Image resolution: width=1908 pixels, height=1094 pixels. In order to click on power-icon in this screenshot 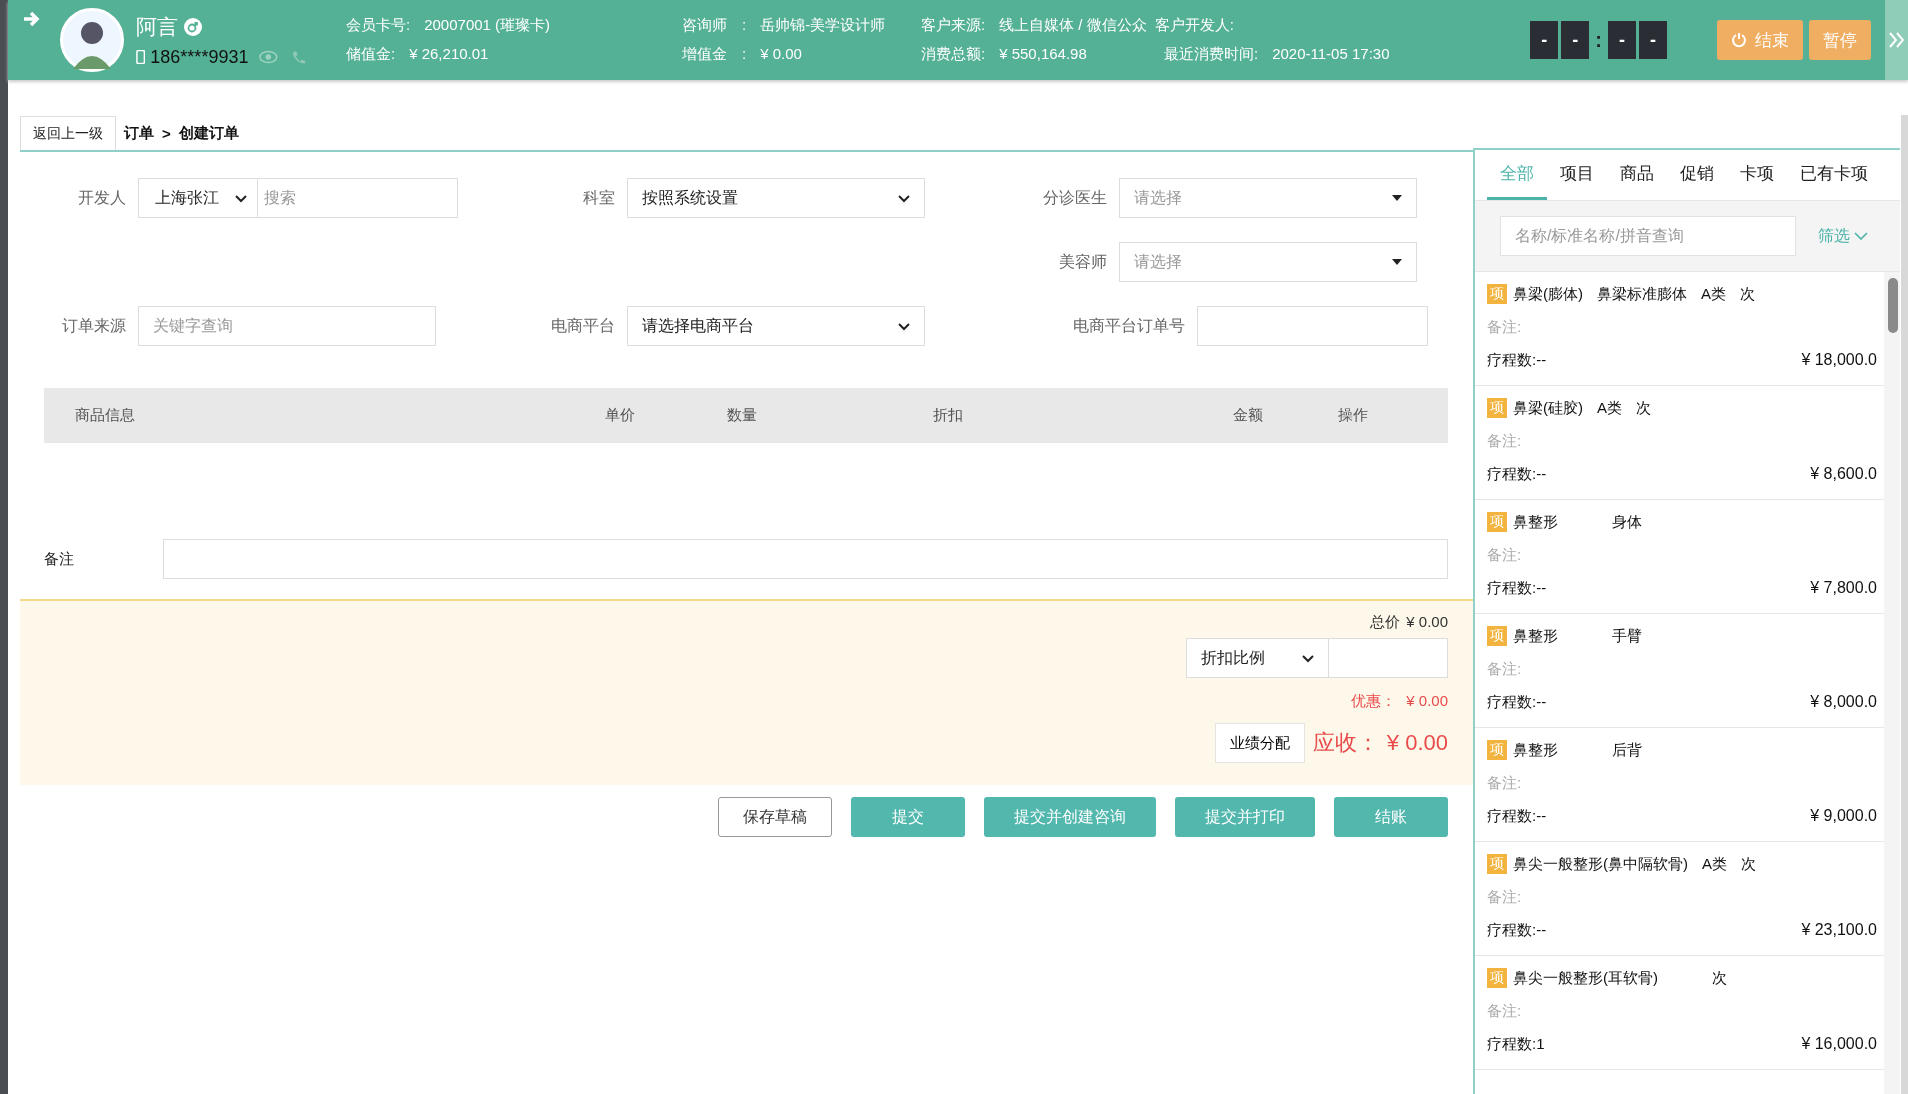, I will do `click(1739, 40)`.